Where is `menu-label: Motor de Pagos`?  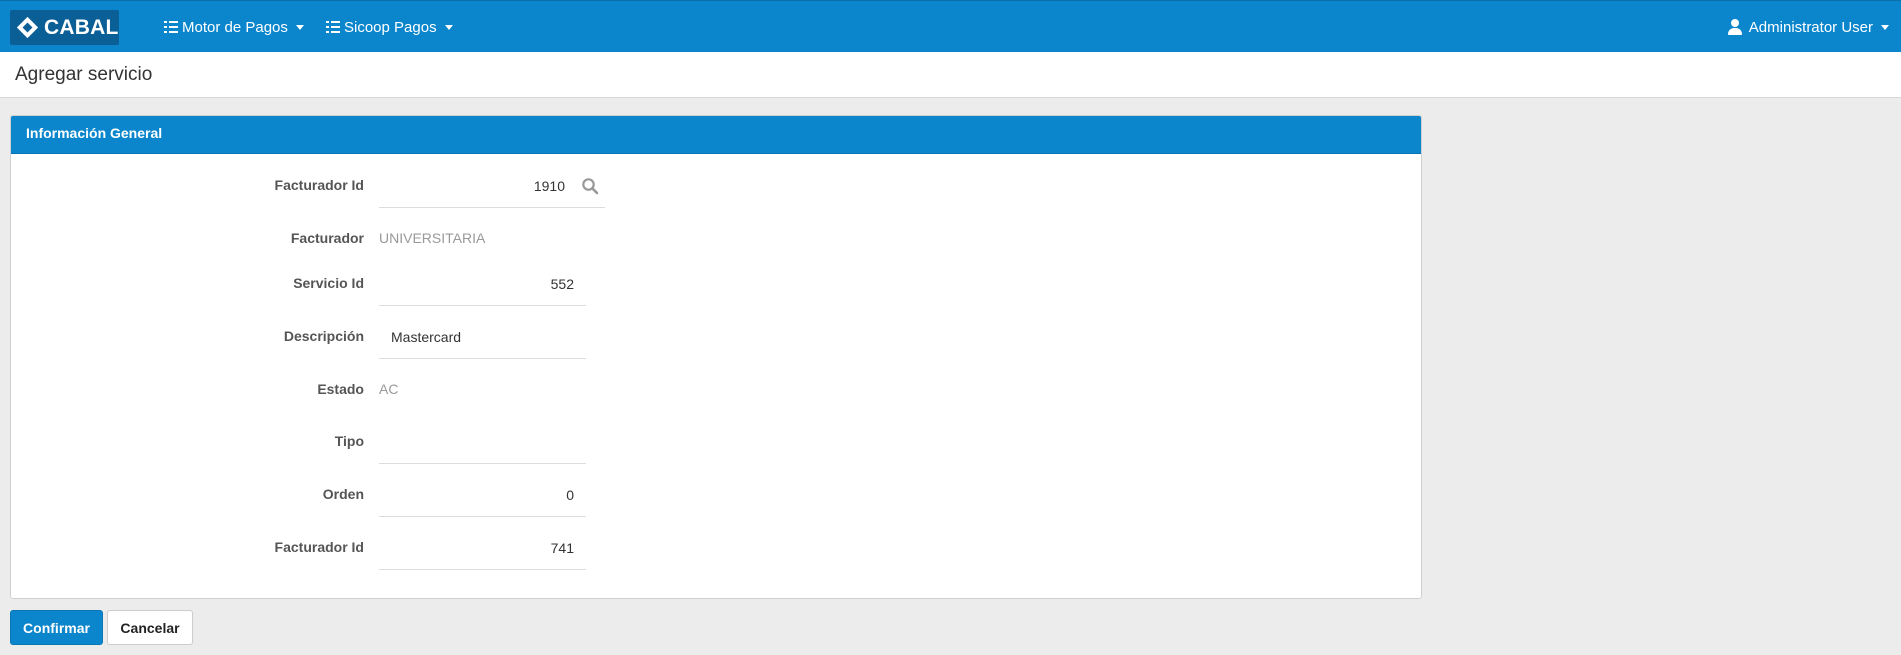 menu-label: Motor de Pagos is located at coordinates (235, 27).